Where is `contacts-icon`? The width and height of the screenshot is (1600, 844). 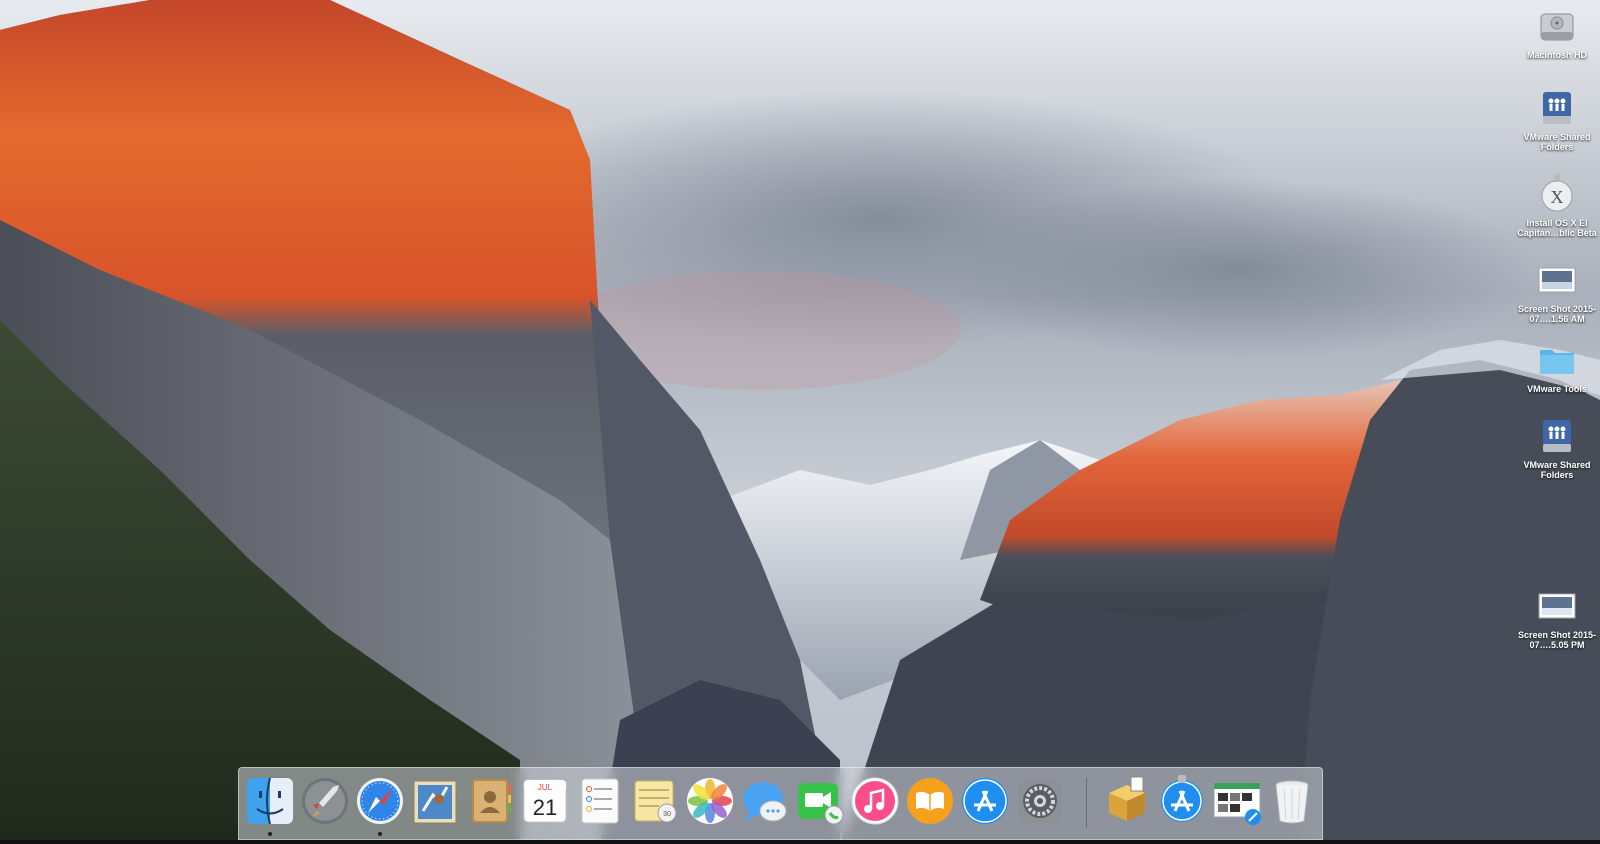 contacts-icon is located at coordinates (491, 801).